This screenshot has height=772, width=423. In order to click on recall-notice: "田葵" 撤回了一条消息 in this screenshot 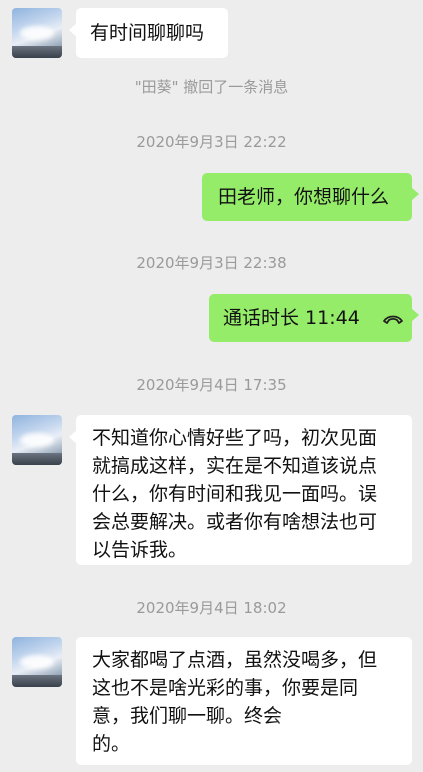, I will do `click(211, 87)`.